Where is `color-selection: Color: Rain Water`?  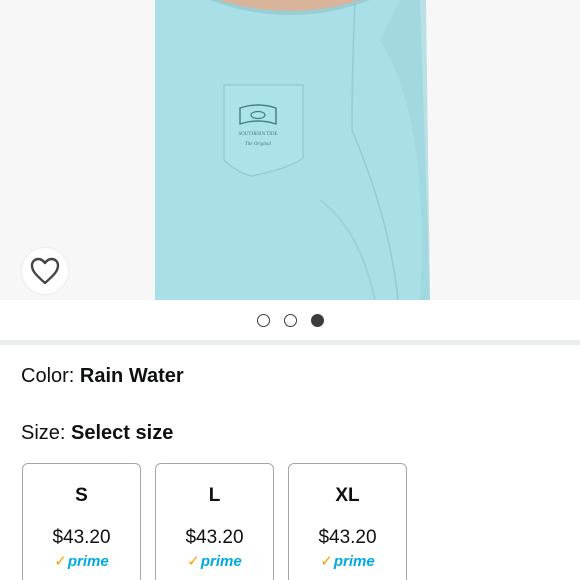
color-selection: Color: Rain Water is located at coordinates (102, 376).